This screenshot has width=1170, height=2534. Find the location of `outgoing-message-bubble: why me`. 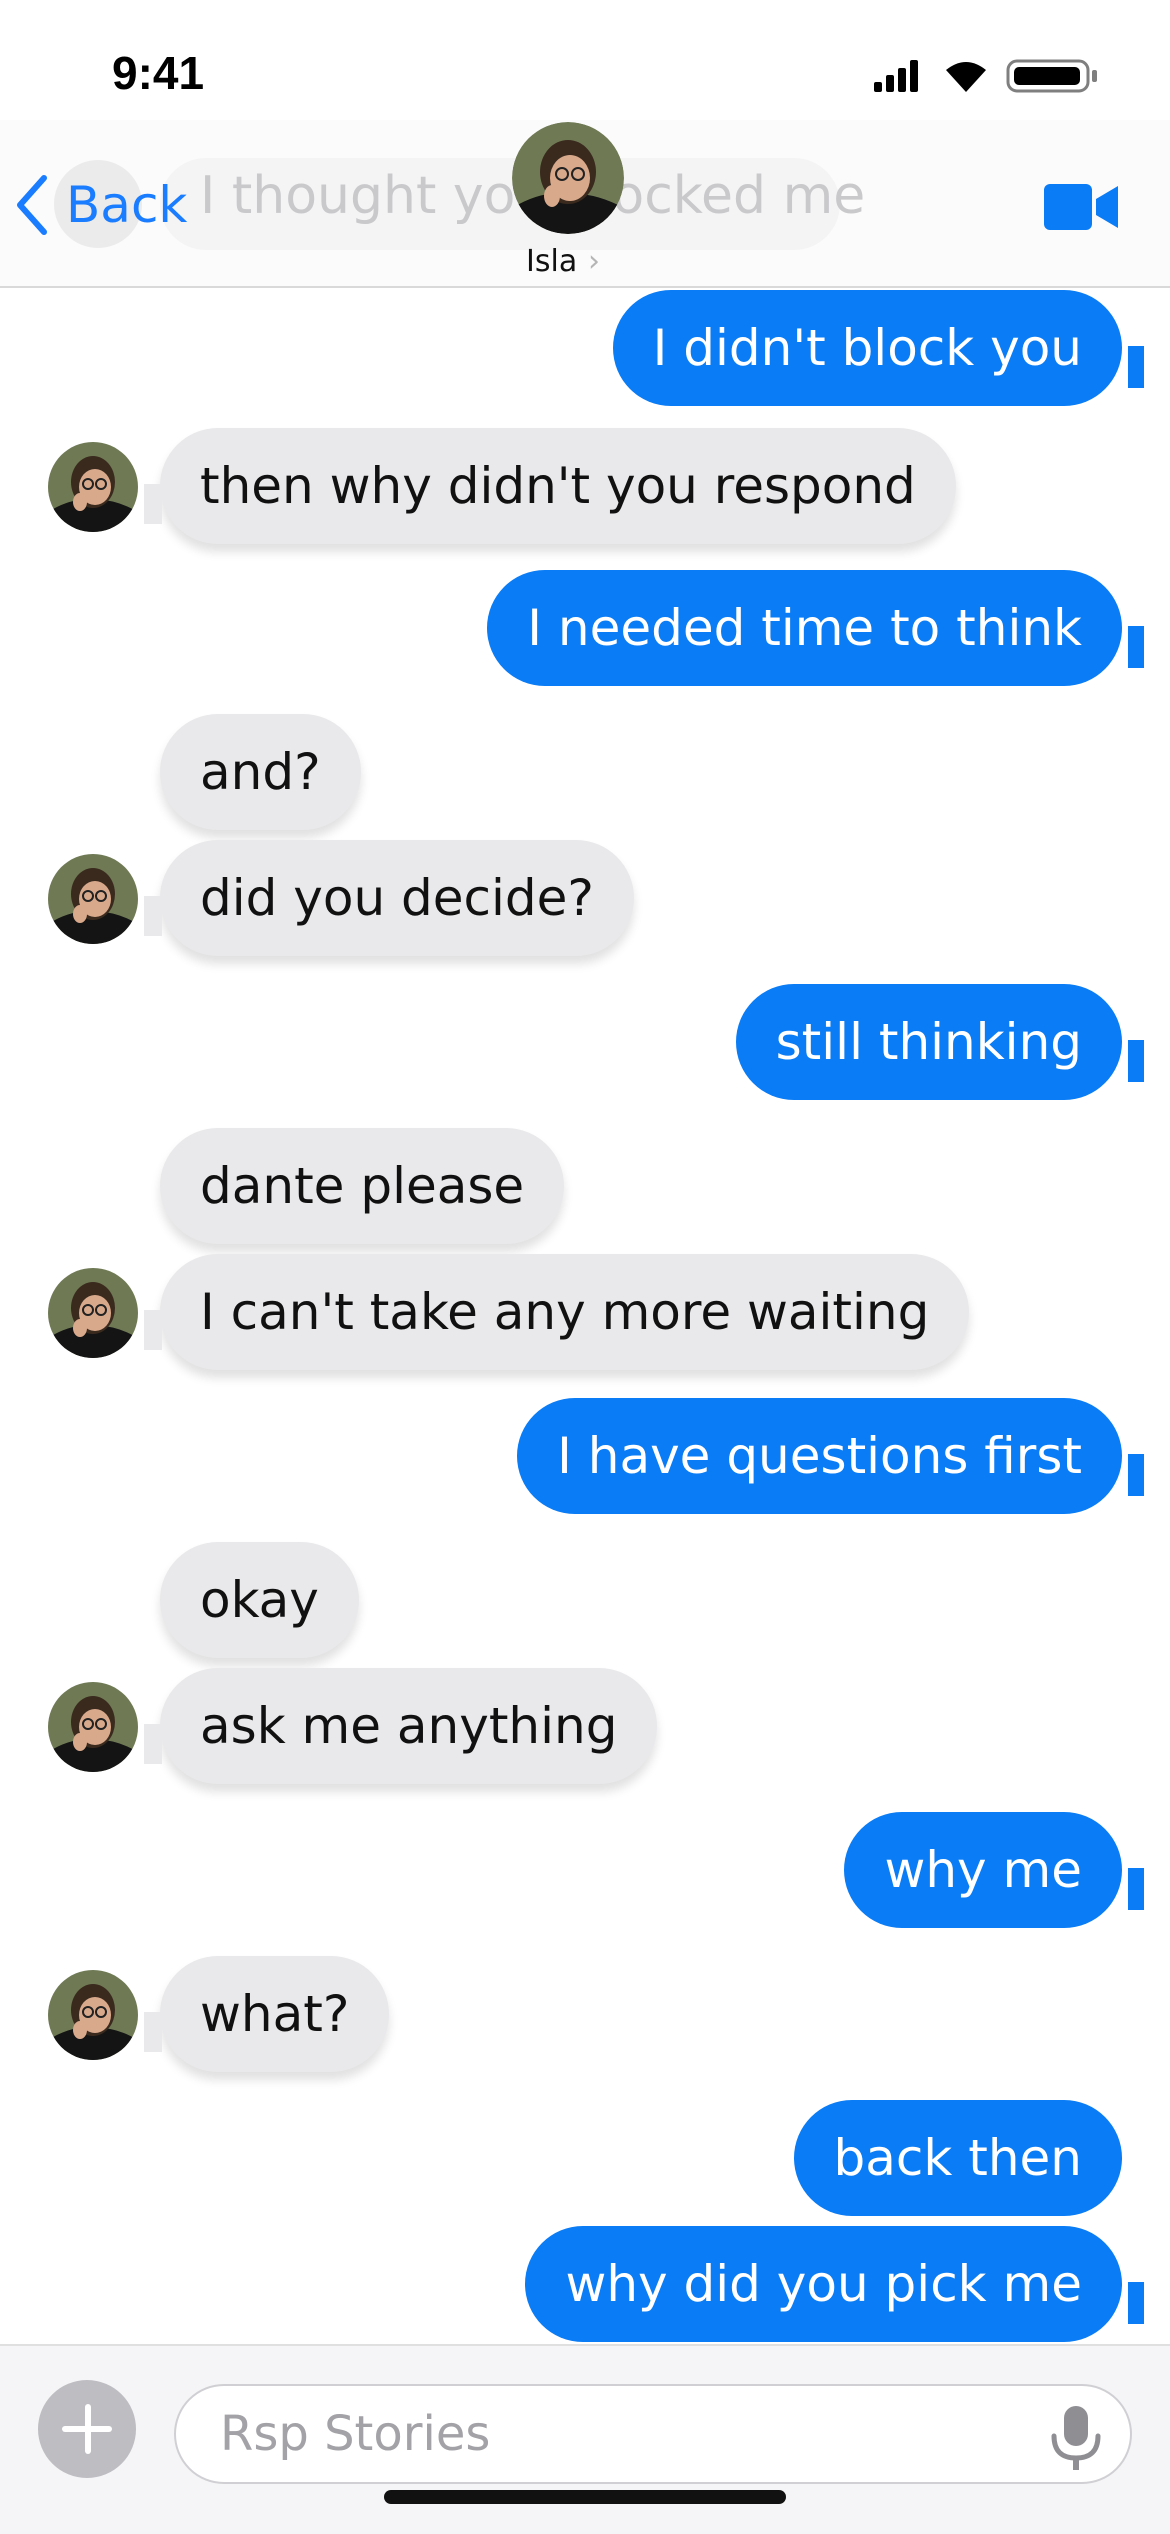

outgoing-message-bubble: why me is located at coordinates (983, 1870).